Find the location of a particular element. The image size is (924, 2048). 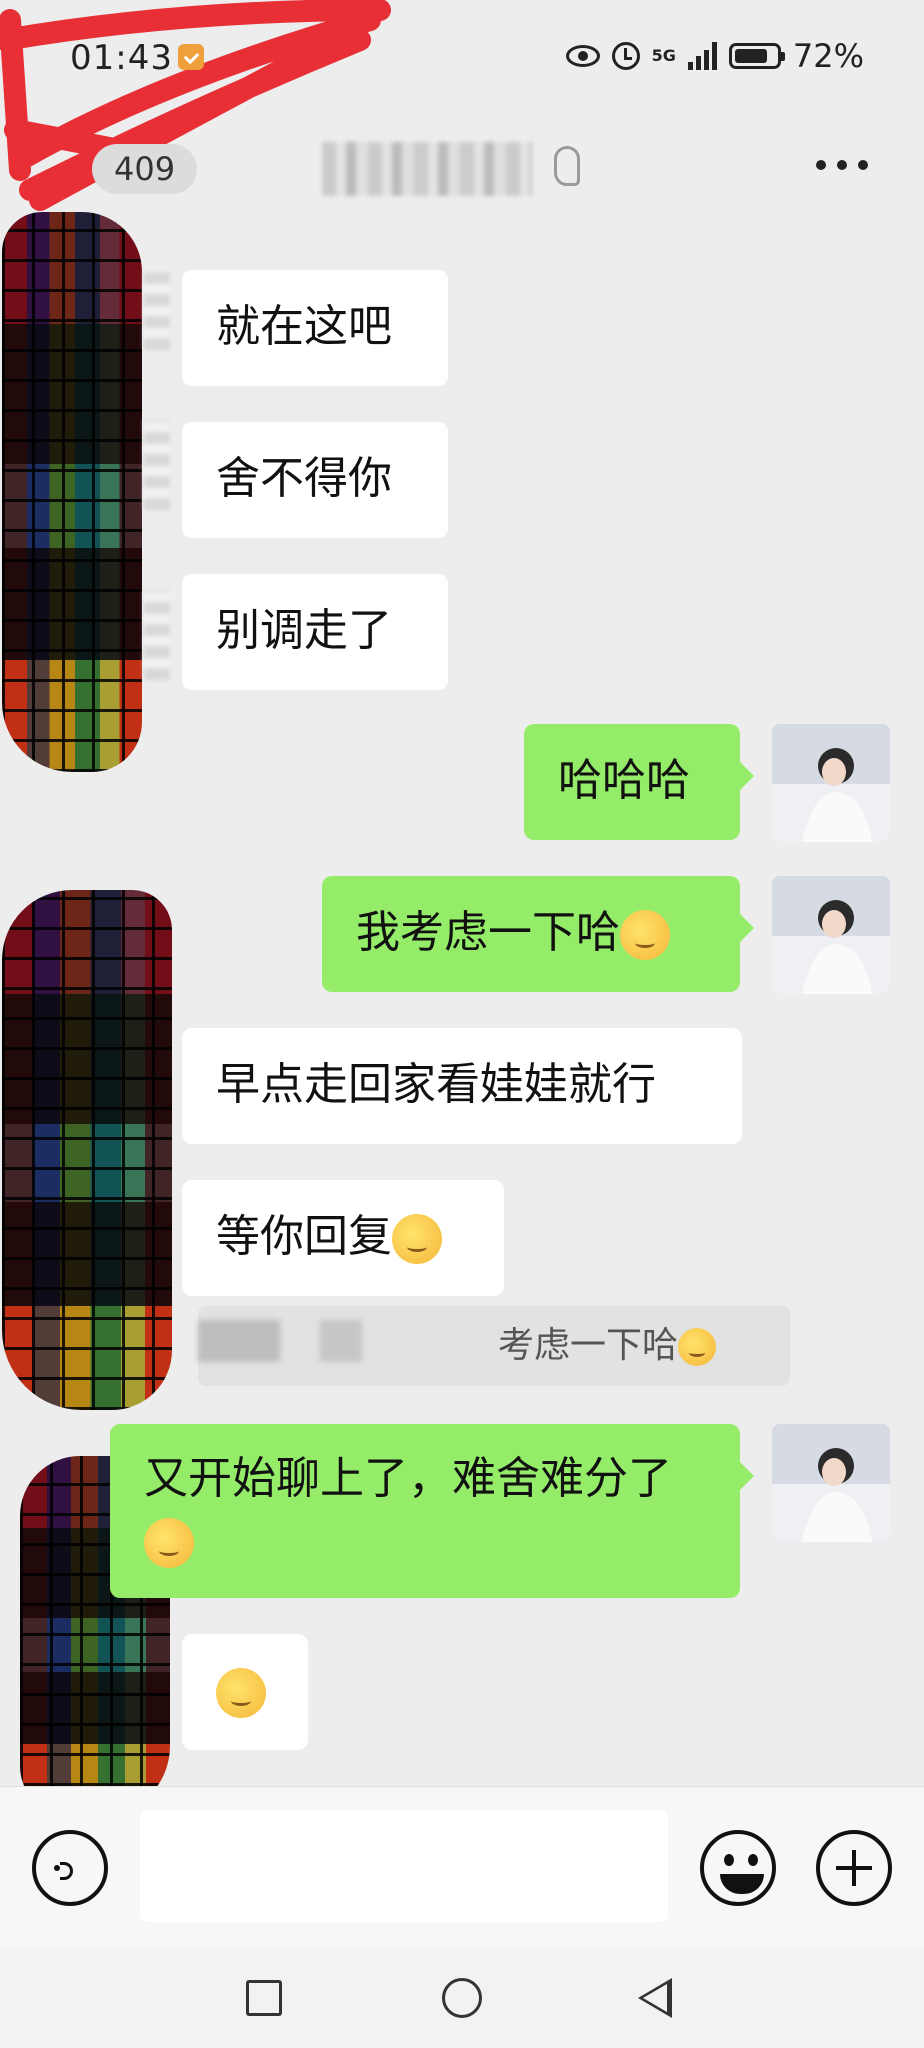

voice-icon is located at coordinates (70, 1868).